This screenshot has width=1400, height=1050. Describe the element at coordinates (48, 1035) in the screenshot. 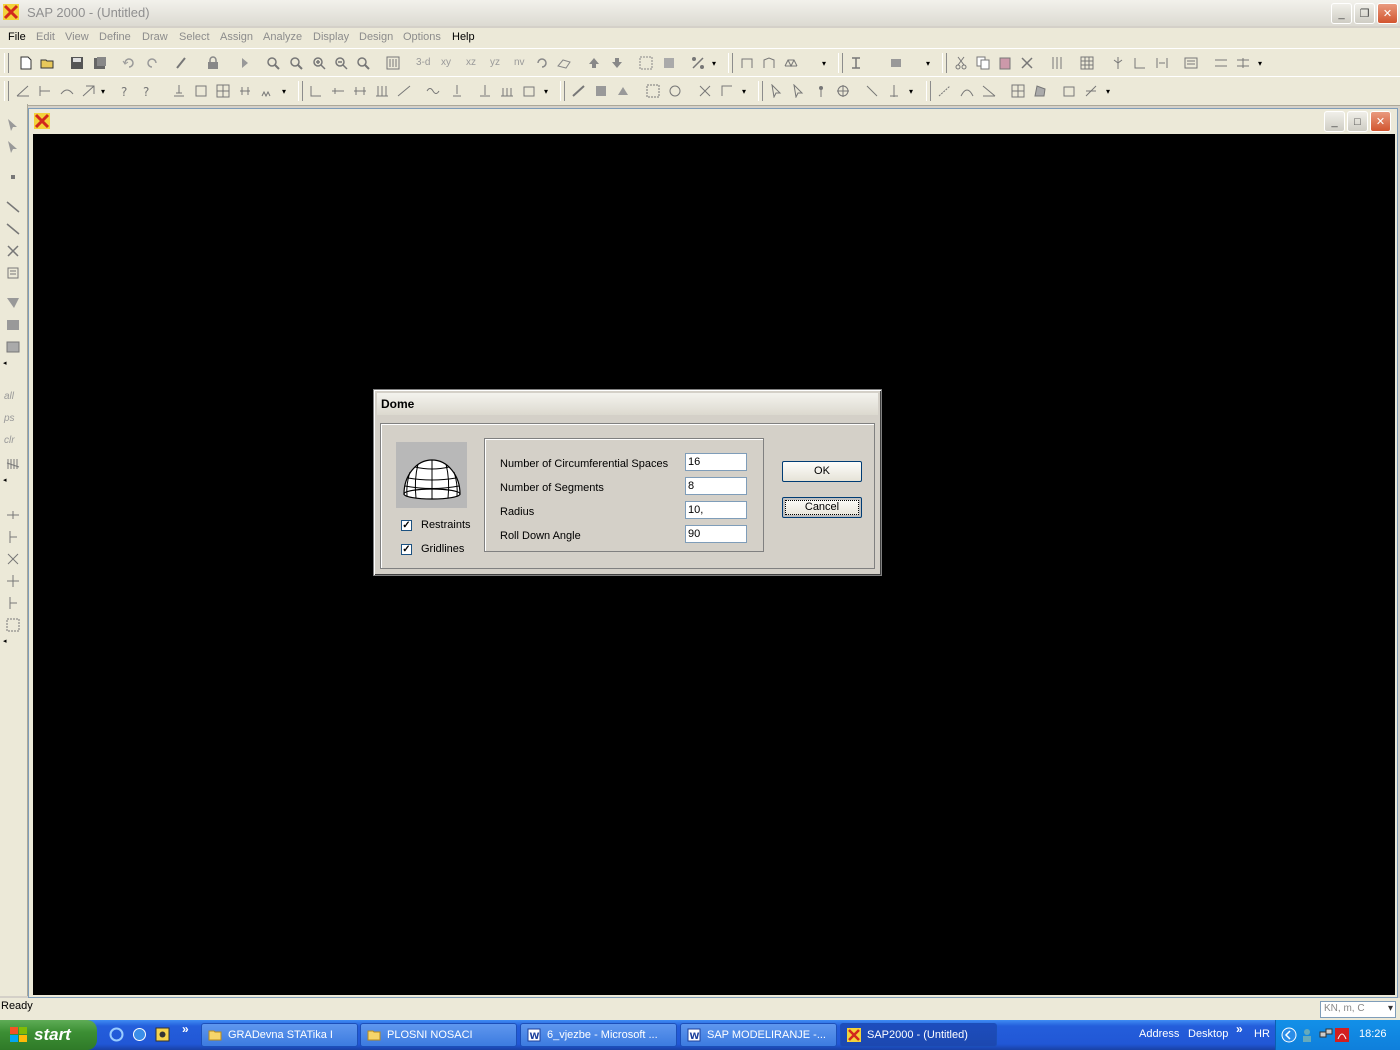

I see `start-button: start` at that location.